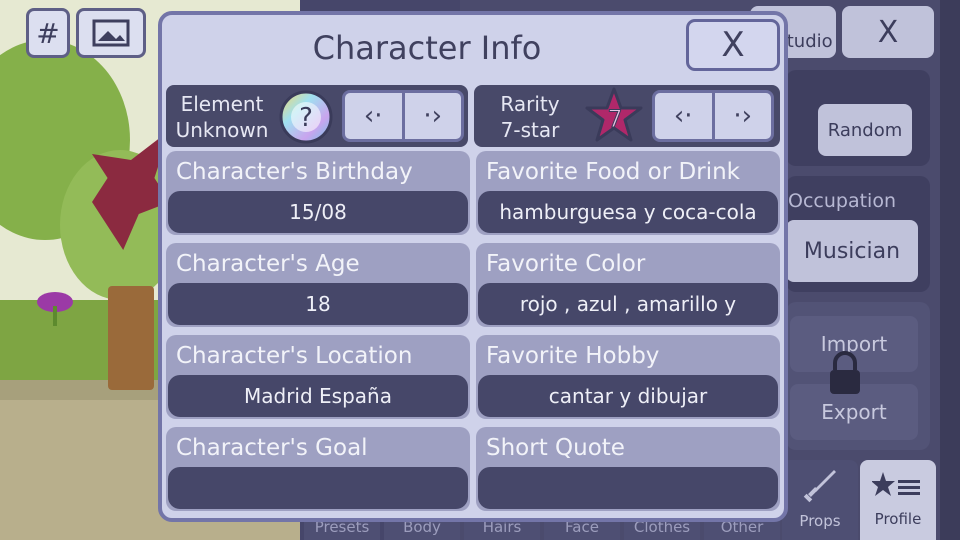 The height and width of the screenshot is (540, 960). I want to click on goal-label: Character's Goal, so click(272, 448).